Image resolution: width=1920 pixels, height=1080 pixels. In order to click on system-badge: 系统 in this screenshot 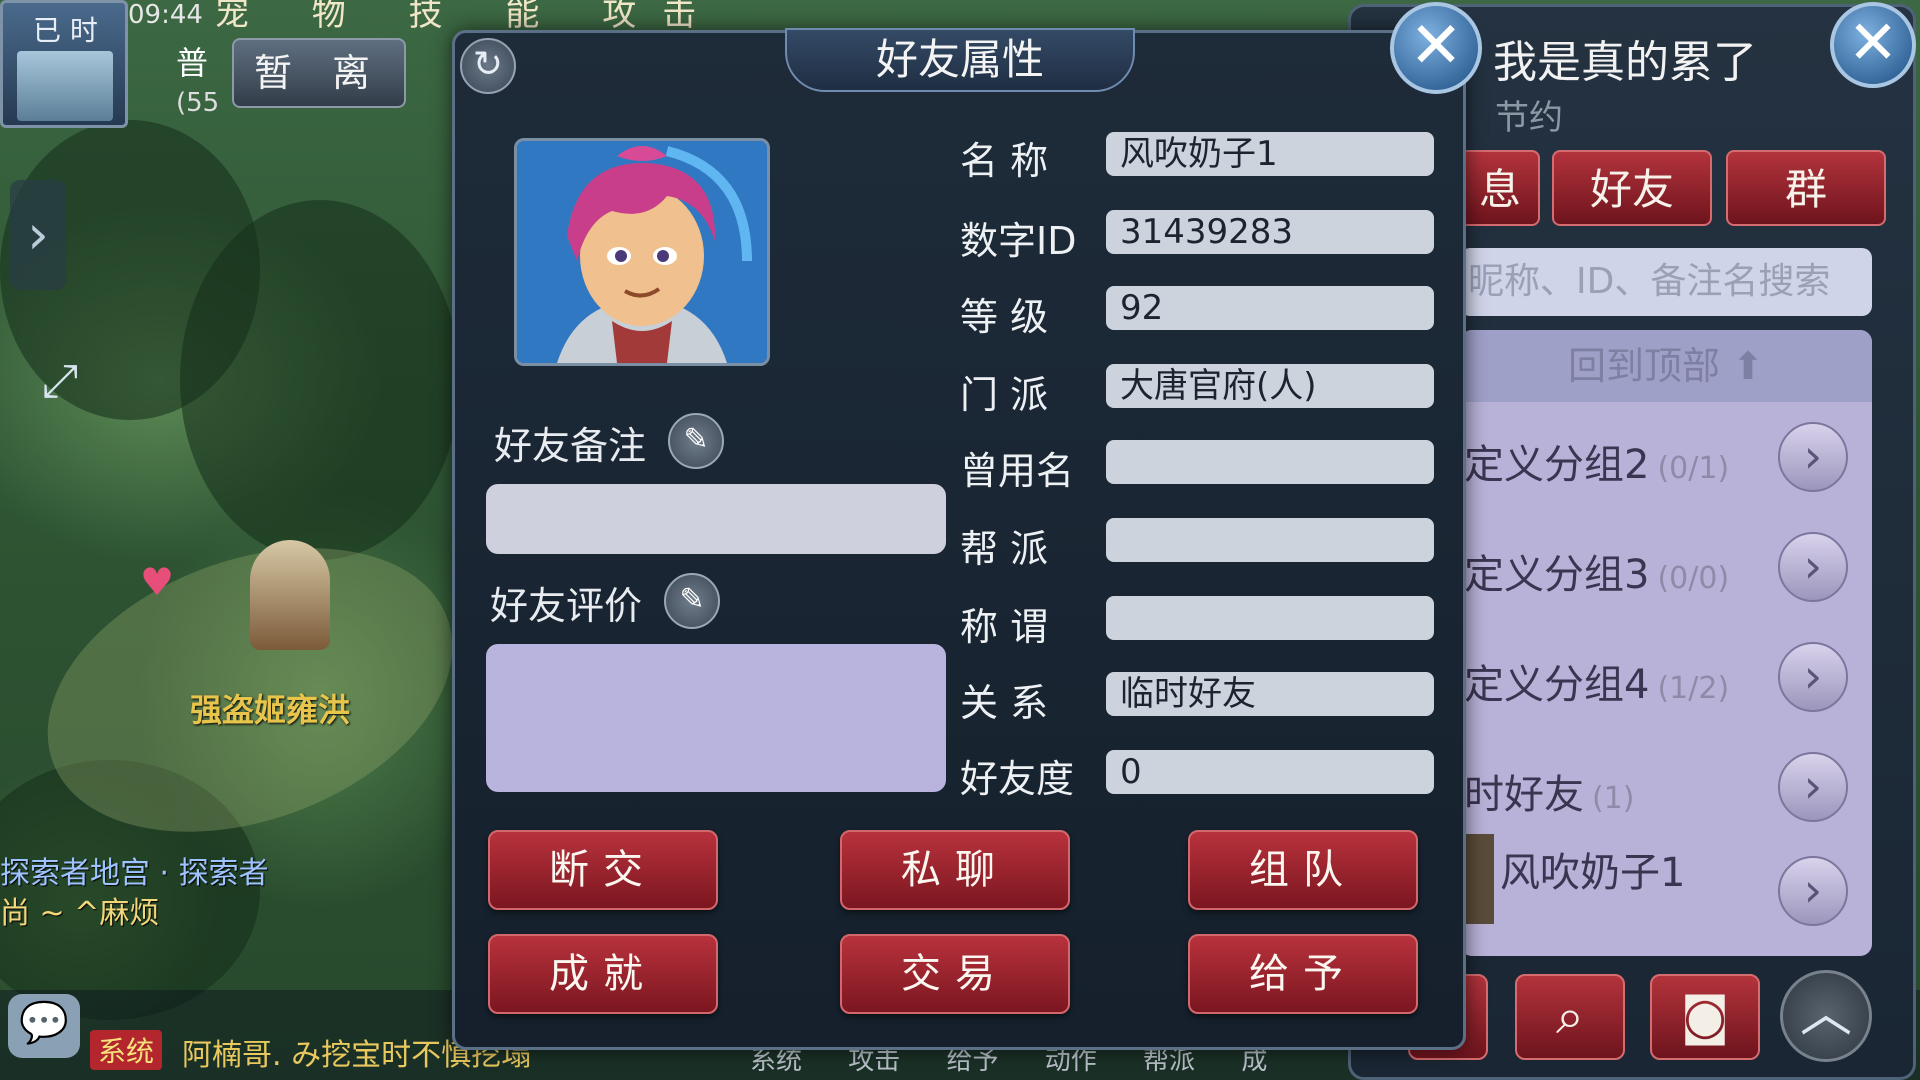, I will do `click(126, 1050)`.